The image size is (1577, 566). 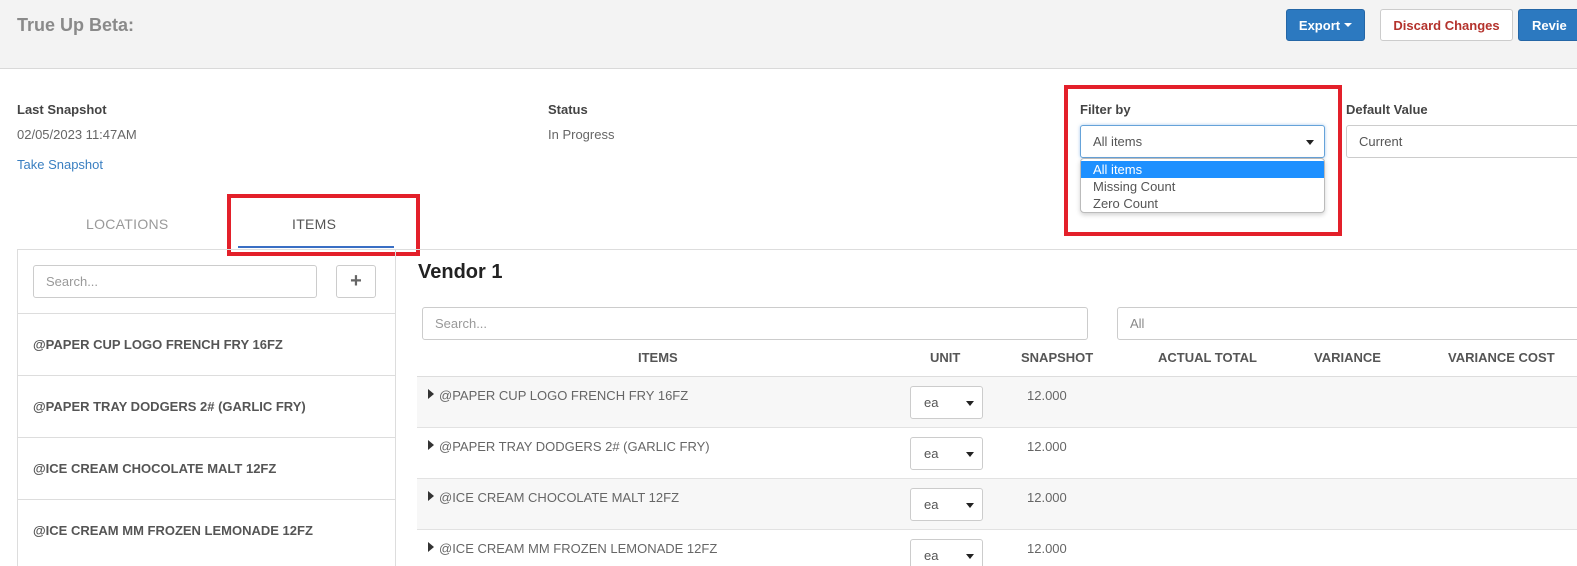 I want to click on column-header-snapshot: SNAPSHOT, so click(x=1057, y=357).